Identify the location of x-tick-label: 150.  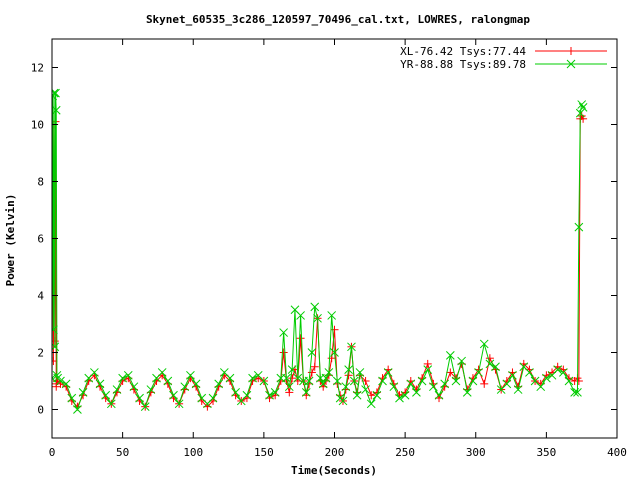
(264, 452).